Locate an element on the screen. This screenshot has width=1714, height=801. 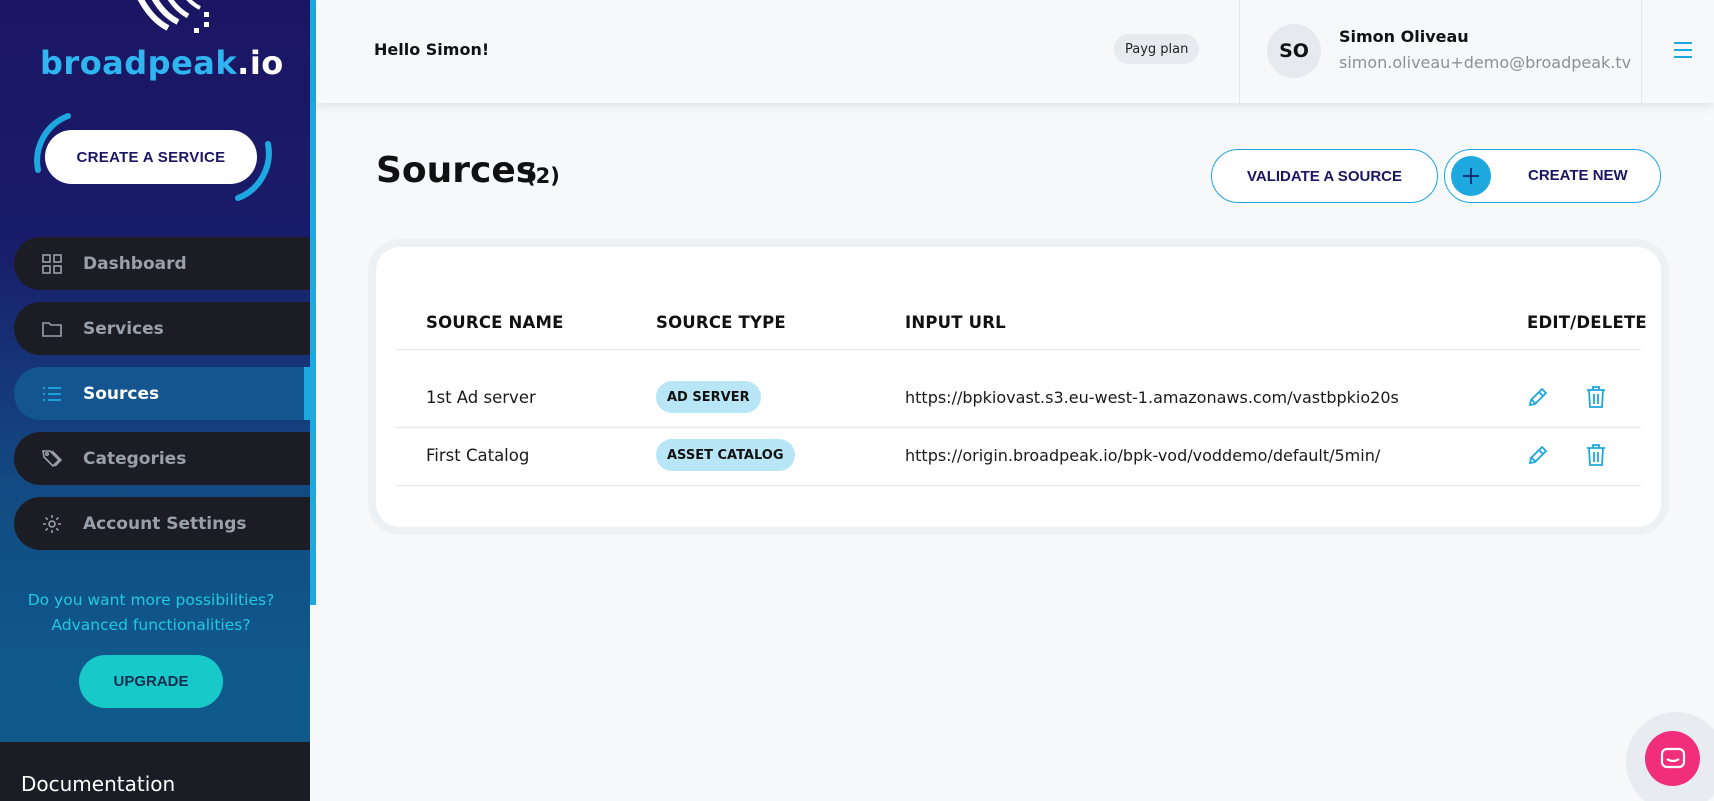
plus-icon is located at coordinates (1471, 176).